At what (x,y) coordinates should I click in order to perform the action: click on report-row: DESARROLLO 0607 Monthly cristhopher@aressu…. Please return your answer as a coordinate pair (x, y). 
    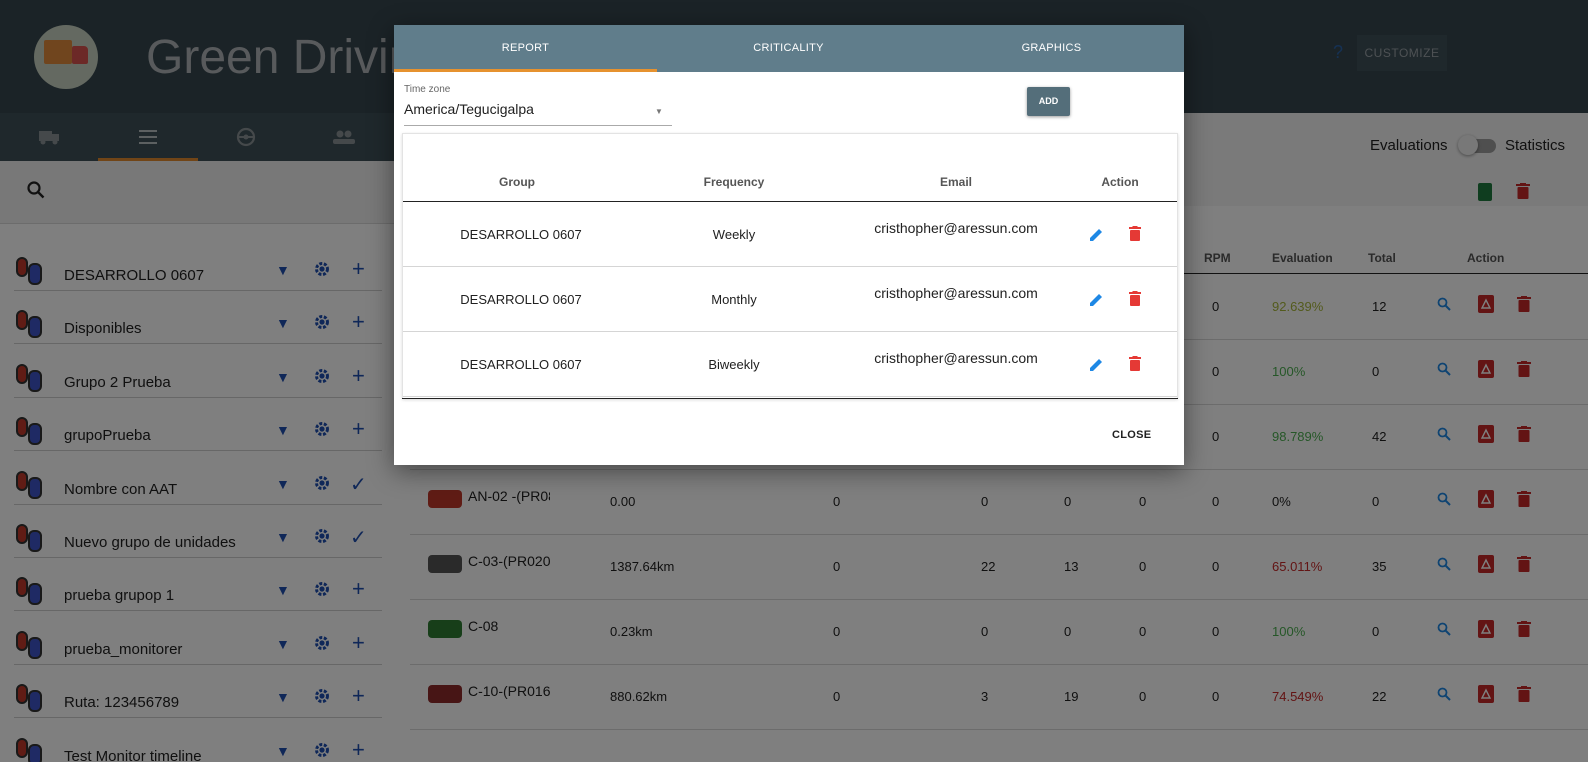
    Looking at the image, I should click on (790, 299).